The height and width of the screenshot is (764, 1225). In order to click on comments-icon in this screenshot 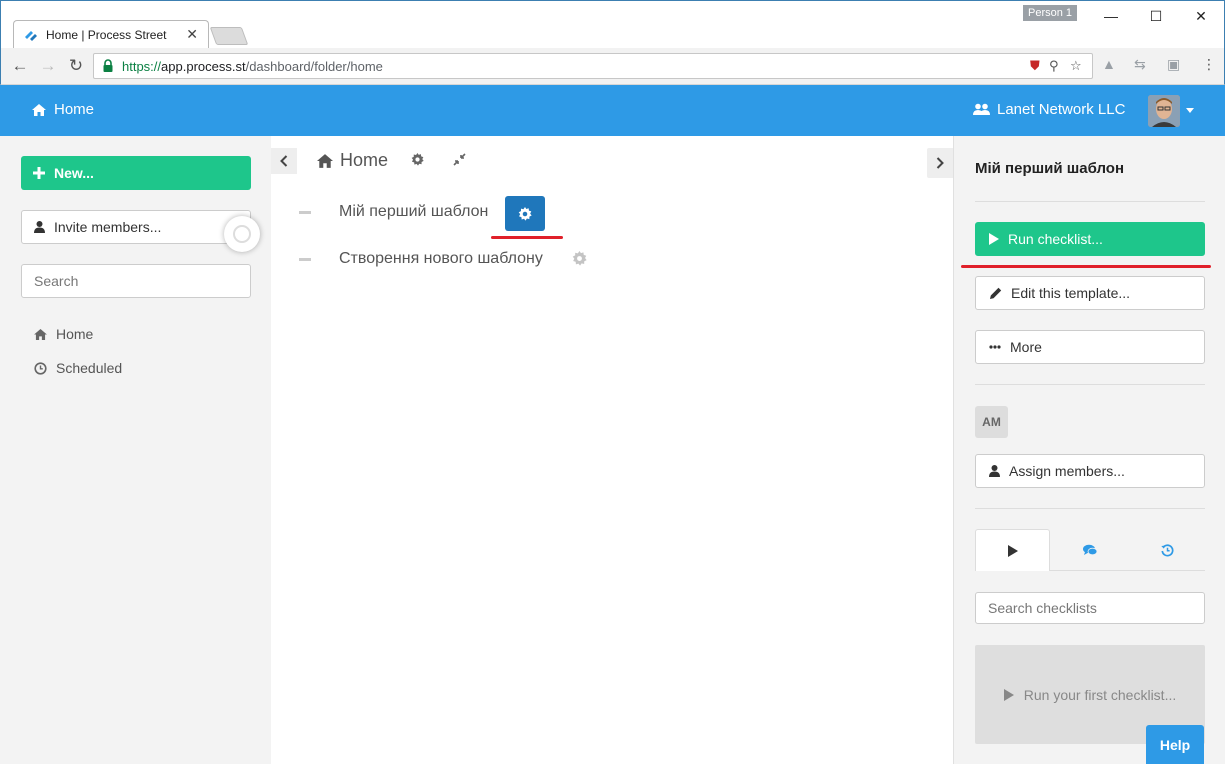, I will do `click(1089, 550)`.